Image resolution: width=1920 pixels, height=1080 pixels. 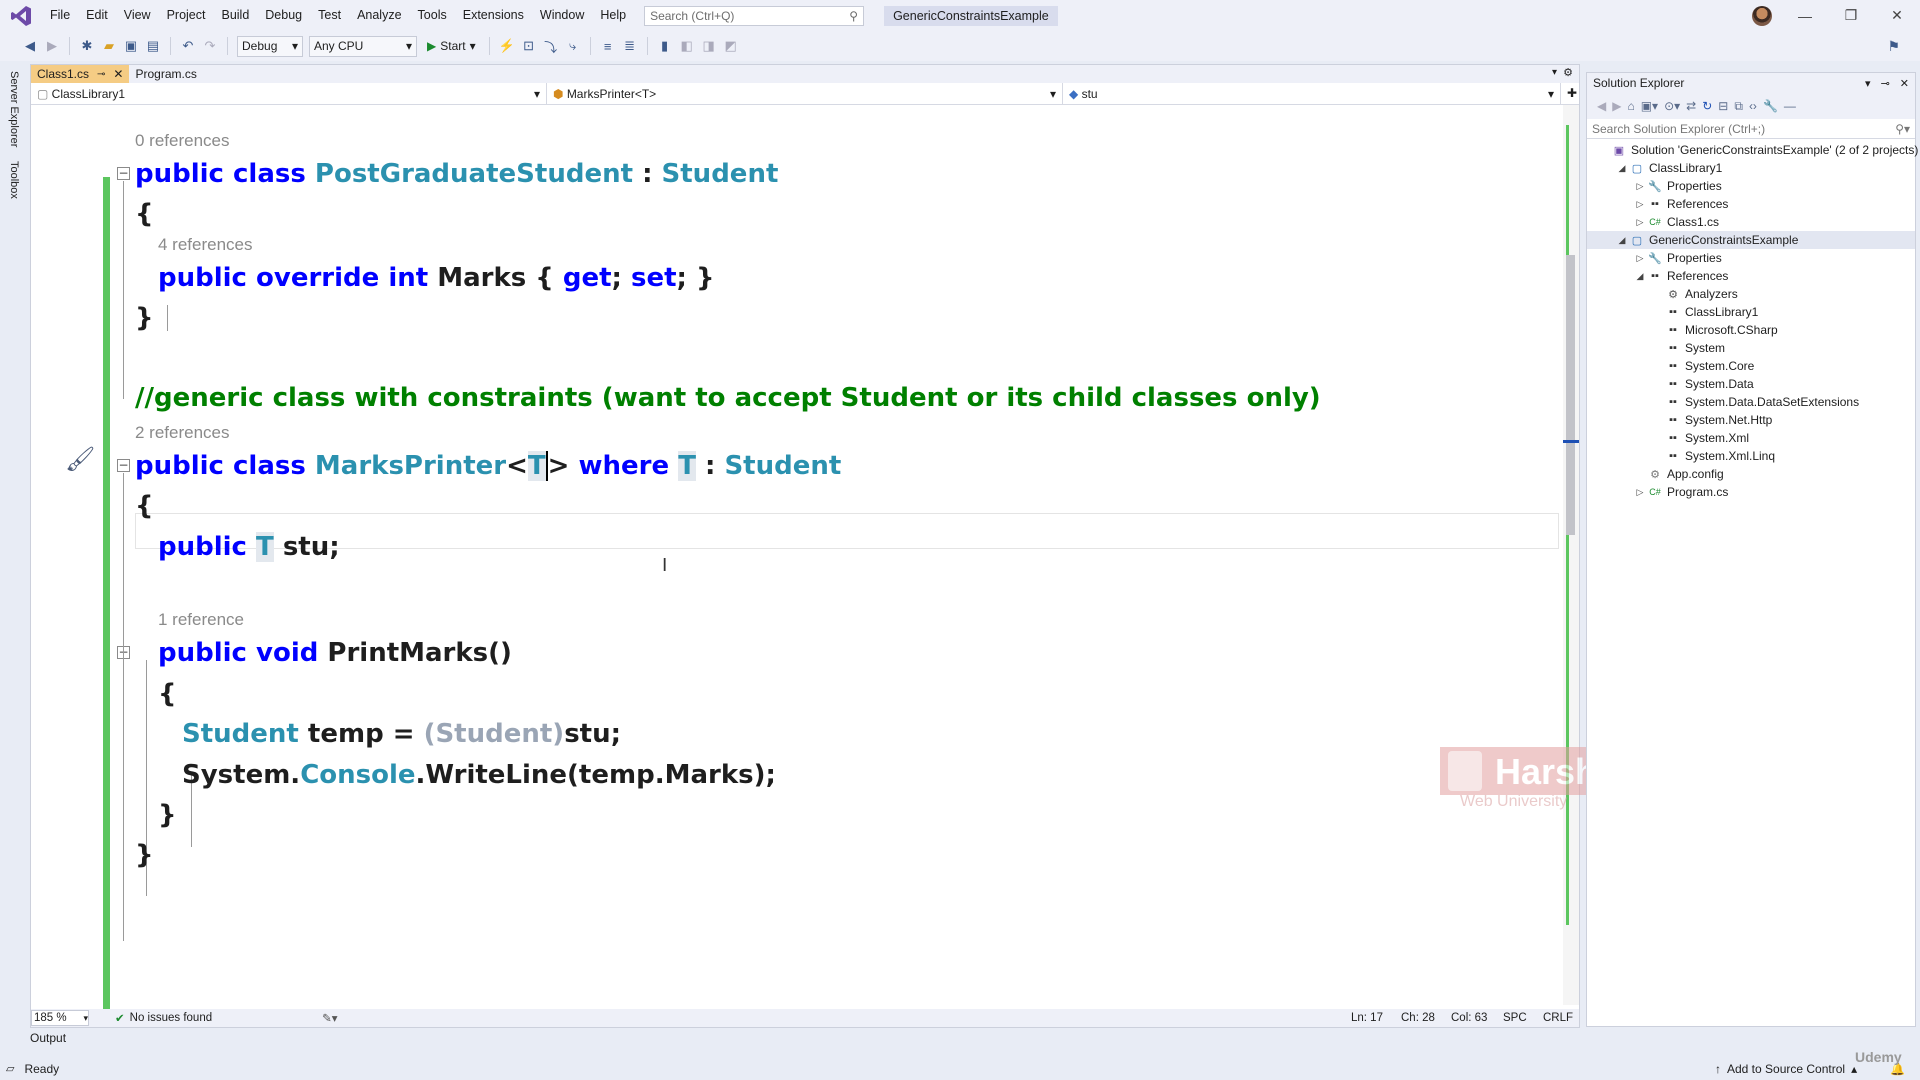 I want to click on view-code-icon: ‹›, so click(x=1753, y=106).